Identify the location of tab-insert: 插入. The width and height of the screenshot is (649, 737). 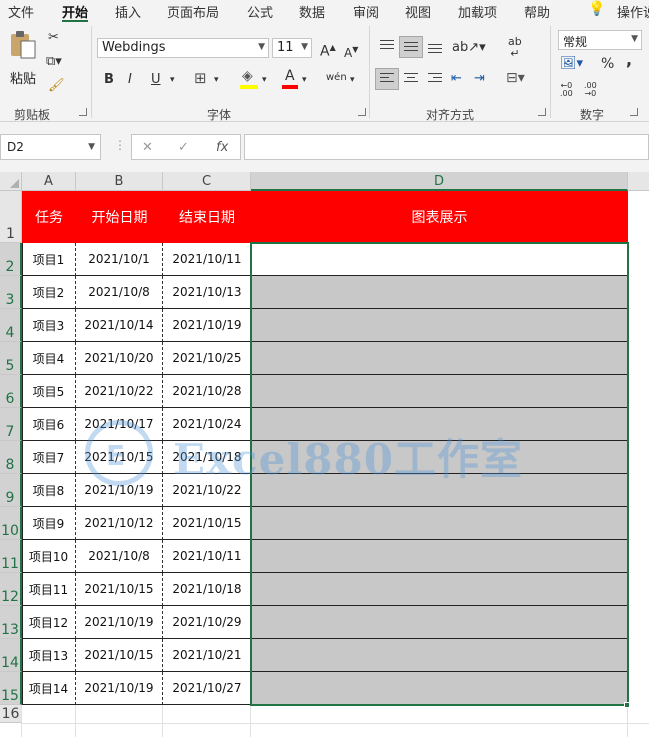
(128, 11).